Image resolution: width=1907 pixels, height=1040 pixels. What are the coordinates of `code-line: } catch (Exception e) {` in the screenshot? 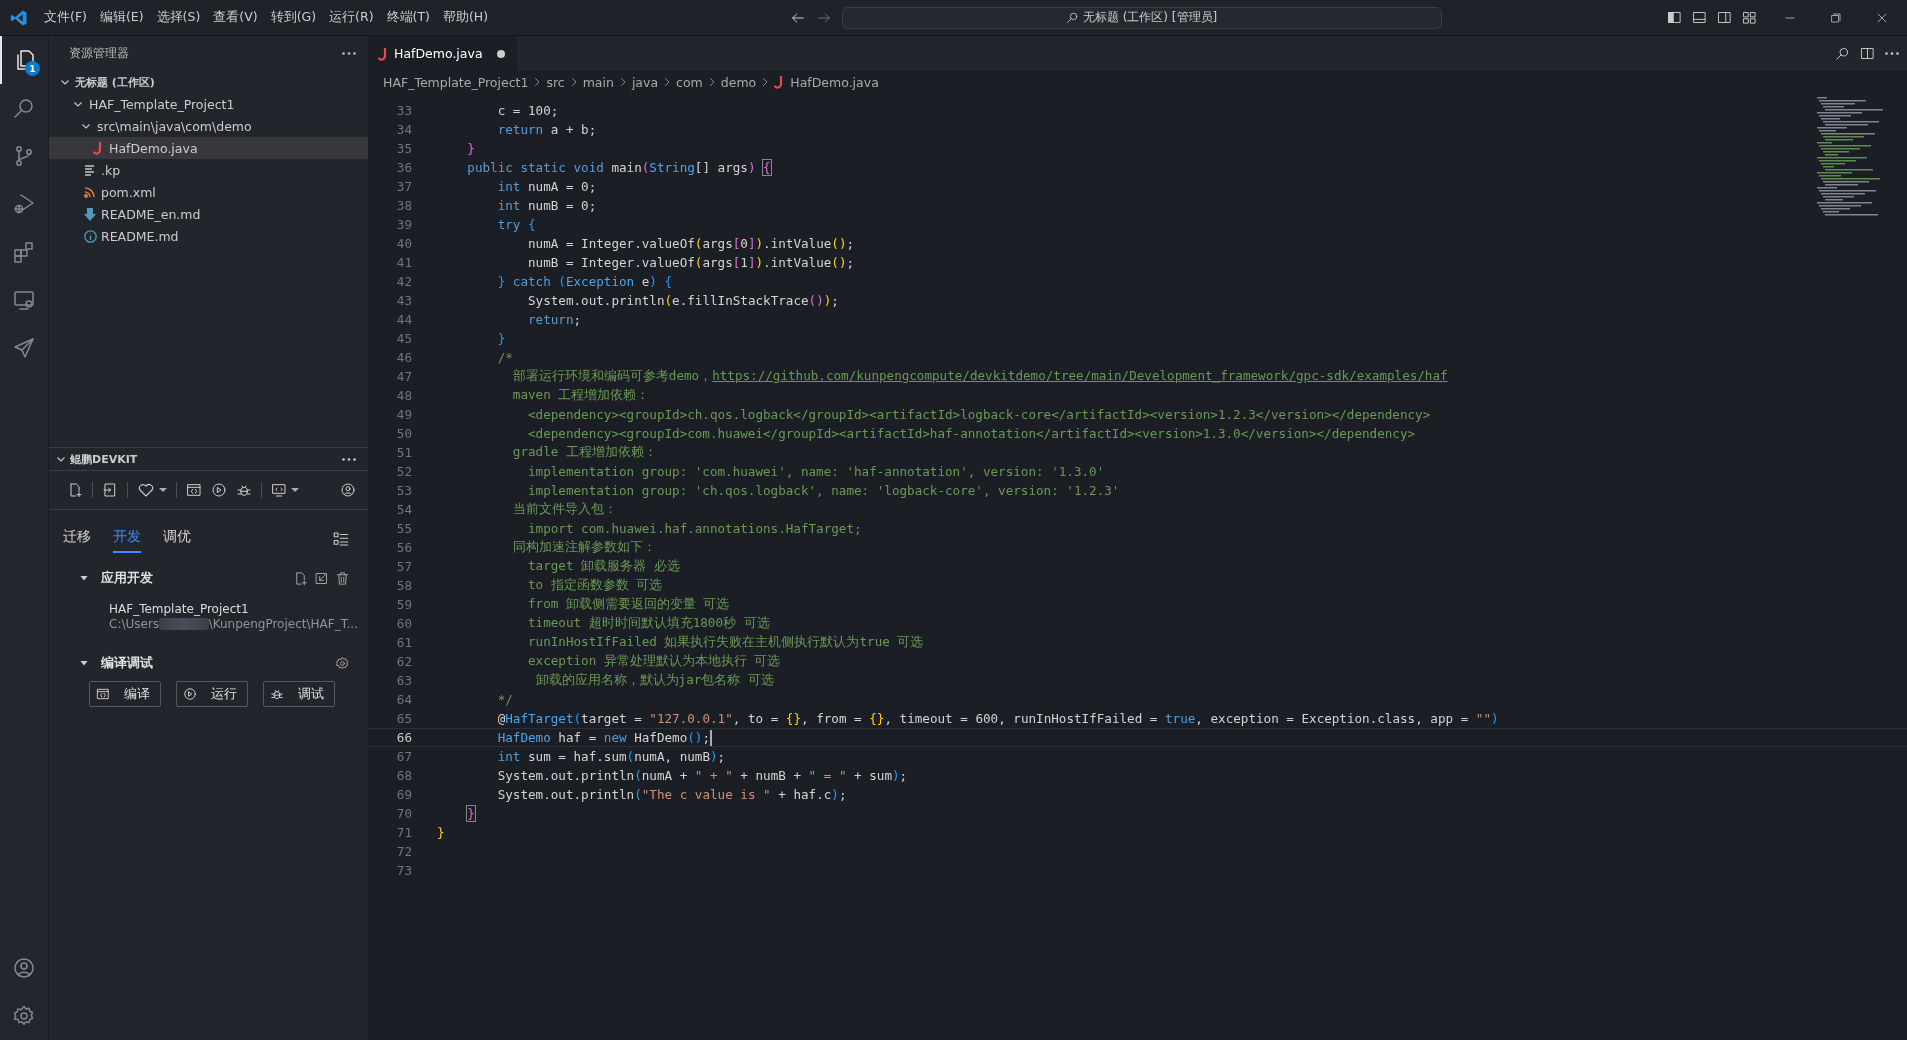 It's located at (584, 281).